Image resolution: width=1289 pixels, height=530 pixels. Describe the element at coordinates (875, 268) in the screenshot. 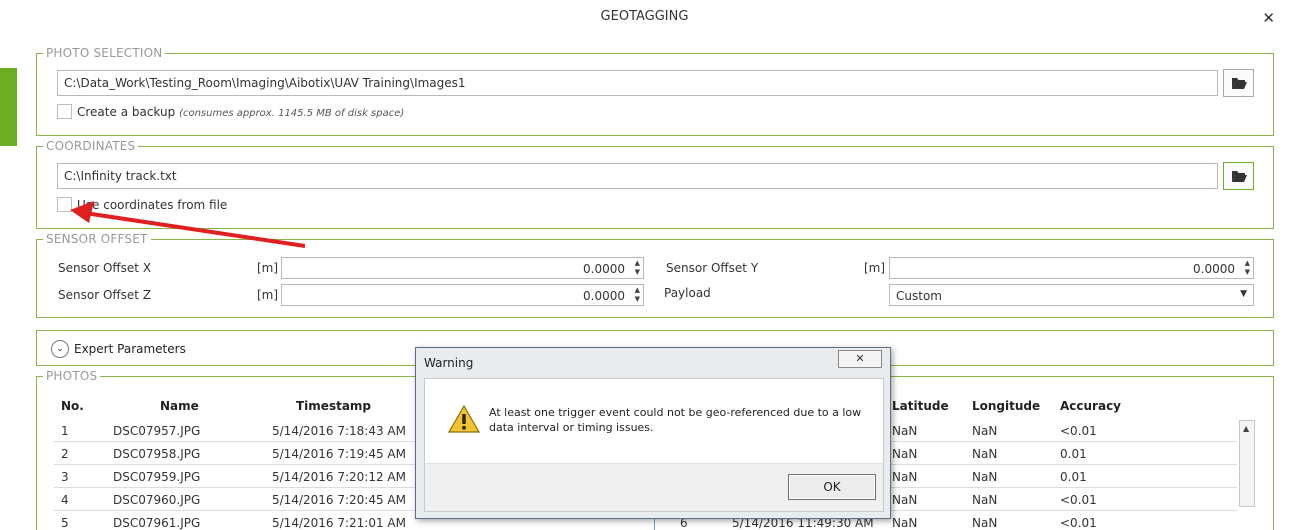

I see `sensor-offset-y-unit: [m]` at that location.